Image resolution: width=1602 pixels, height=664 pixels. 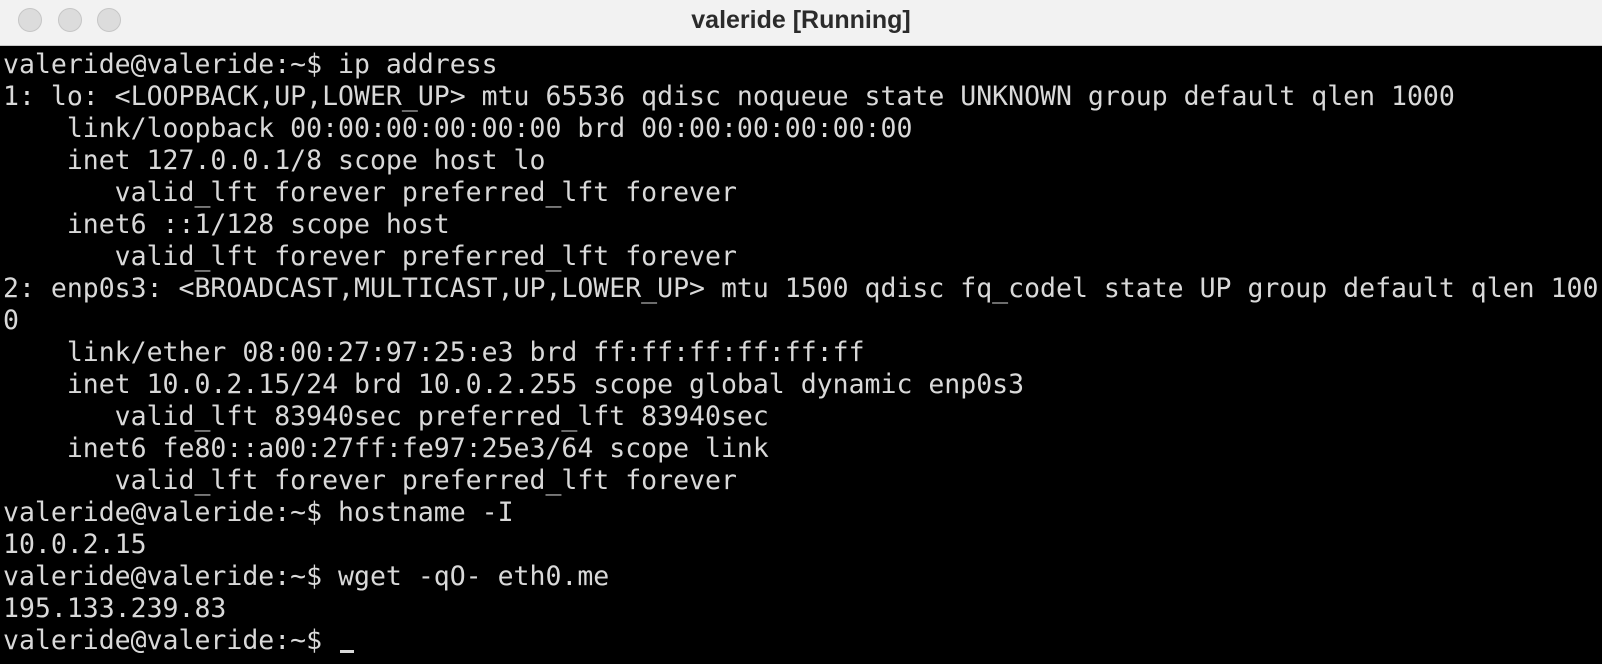 I want to click on terminal-prompt: valeride@valeride:~$, so click(x=171, y=640).